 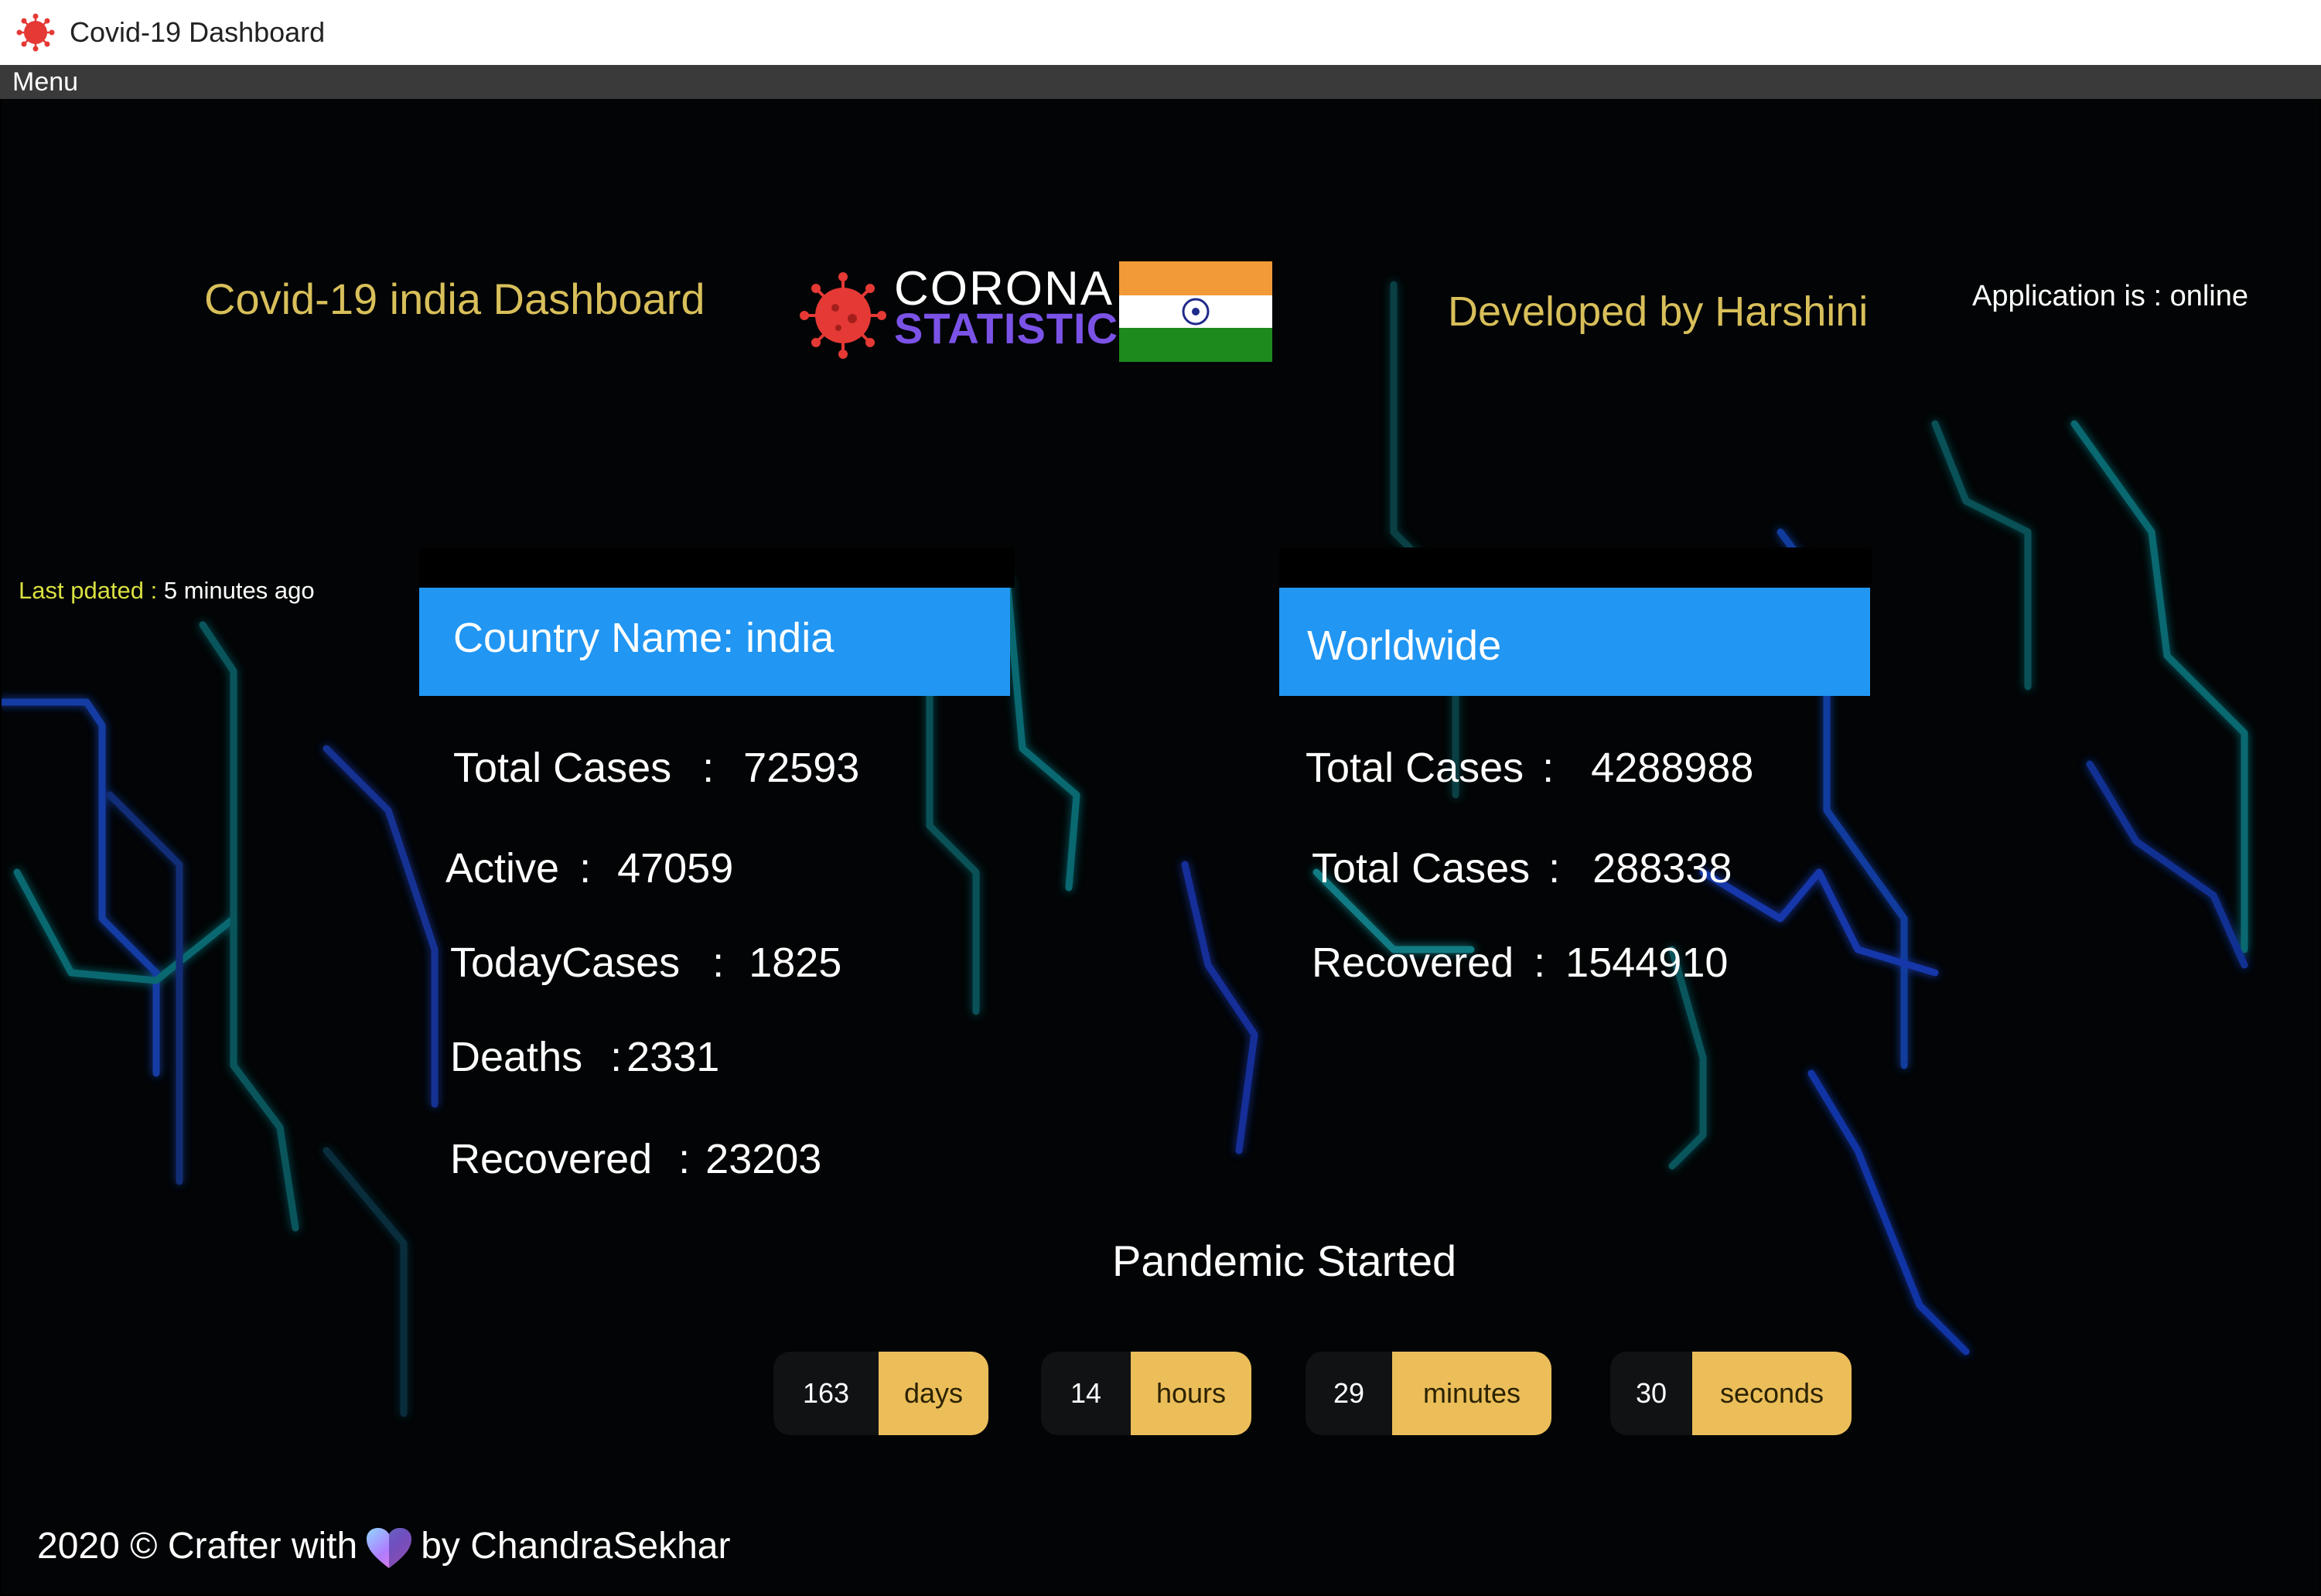 I want to click on counter-days: 163 days, so click(x=880, y=1393).